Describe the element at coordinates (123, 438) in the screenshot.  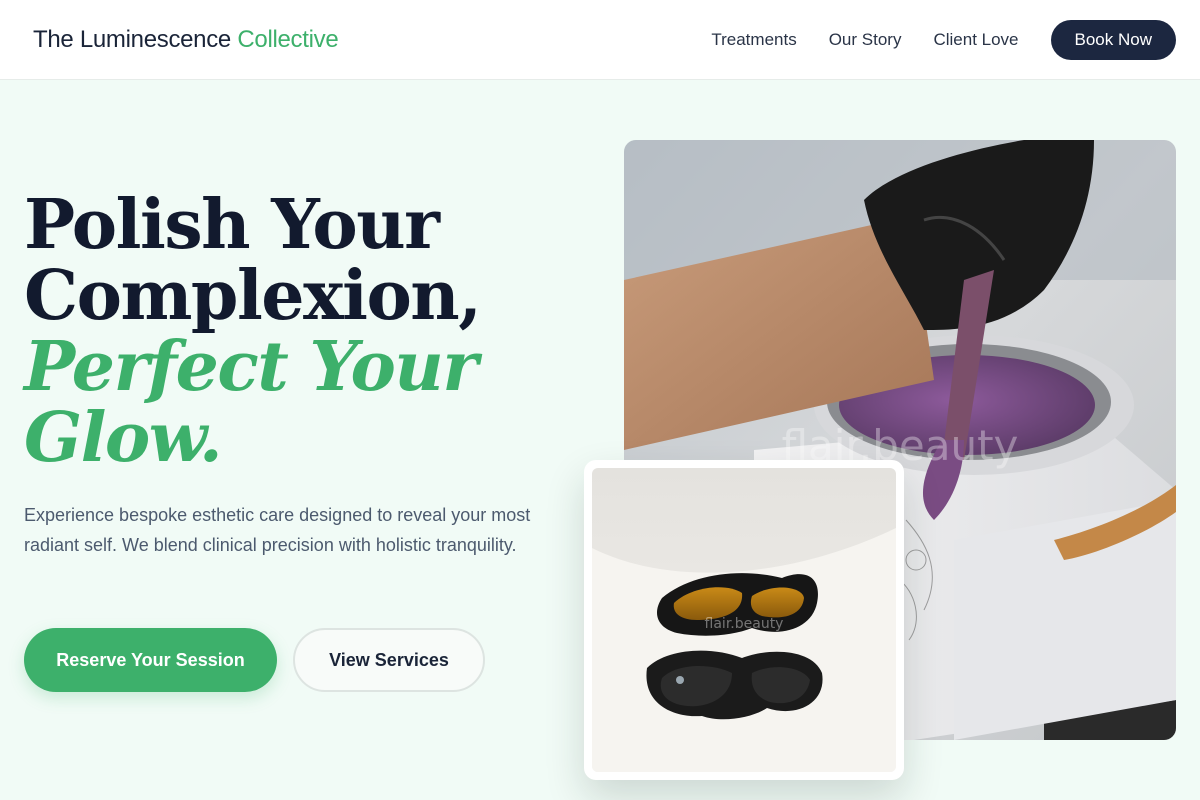
I see `hero-title-line-4: Glow.` at that location.